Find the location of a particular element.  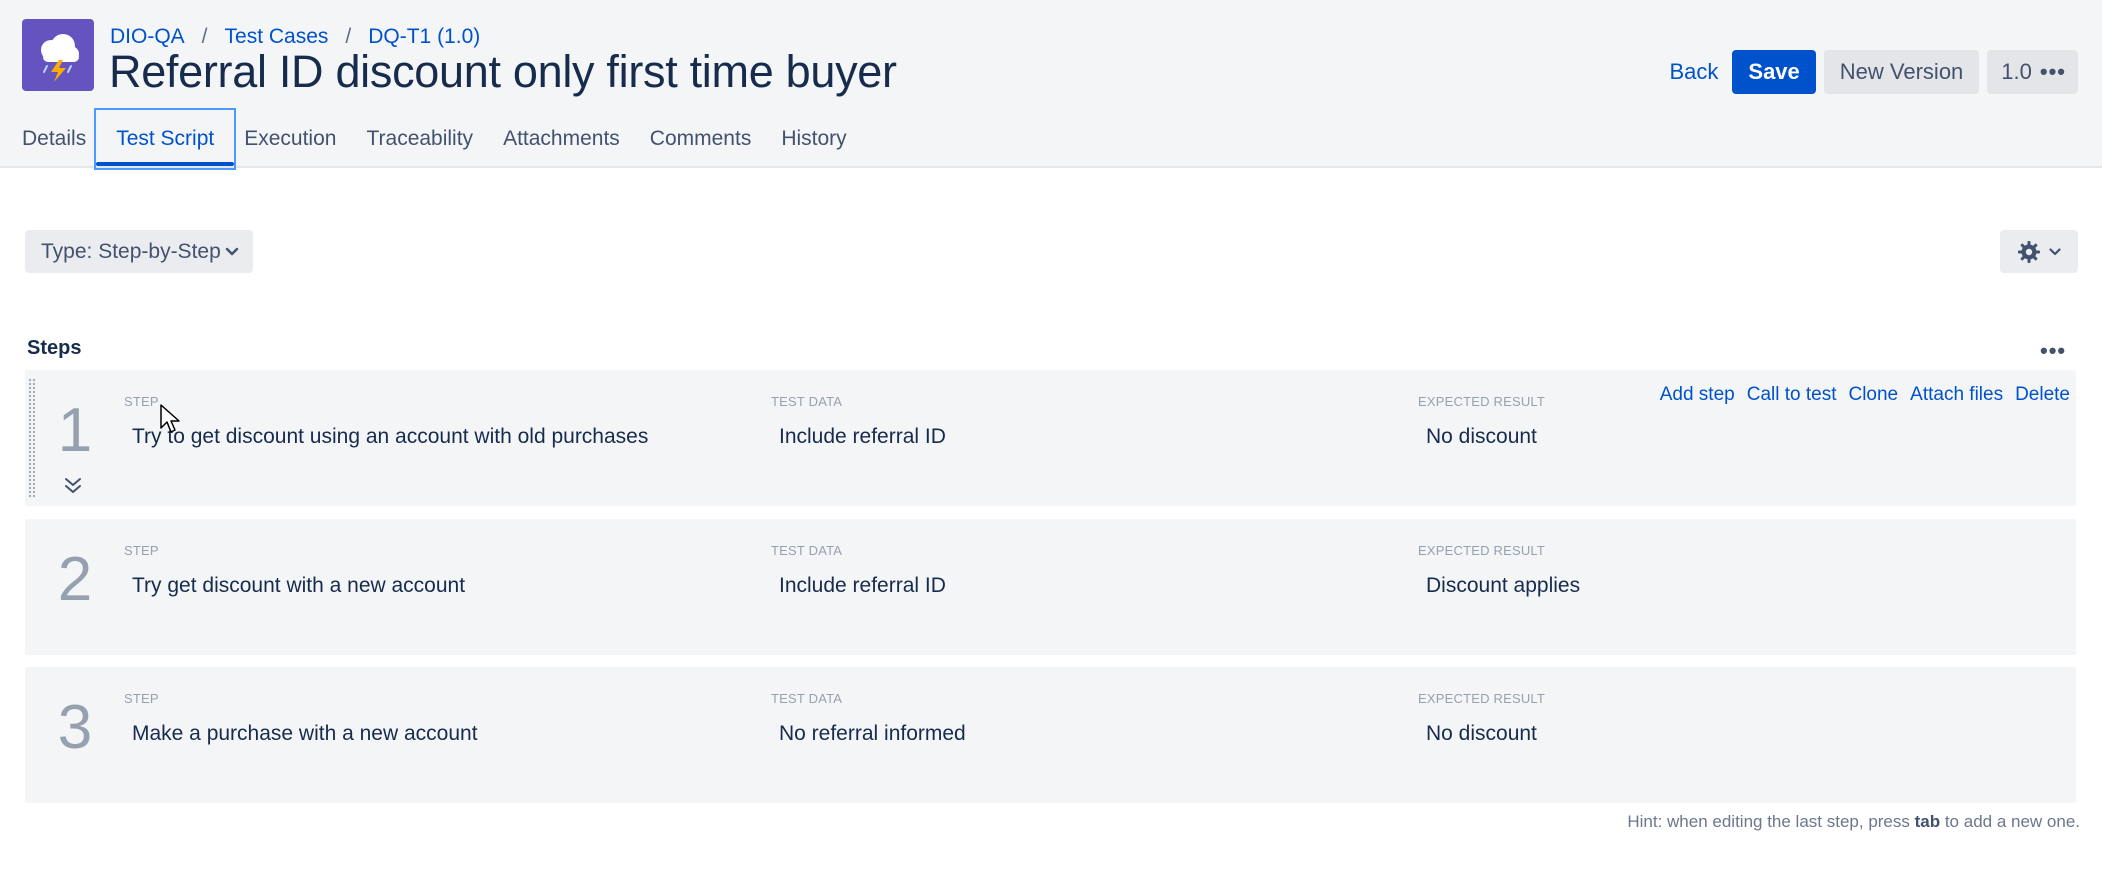

project-avatar is located at coordinates (58, 55).